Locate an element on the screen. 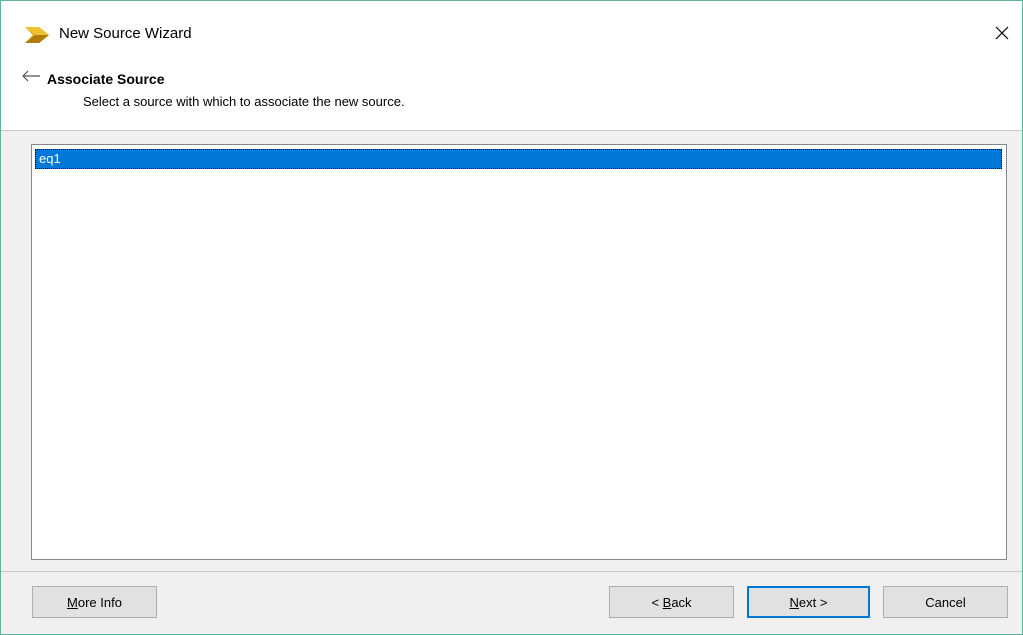 The image size is (1023, 635). more-info-button: More Info is located at coordinates (94, 602).